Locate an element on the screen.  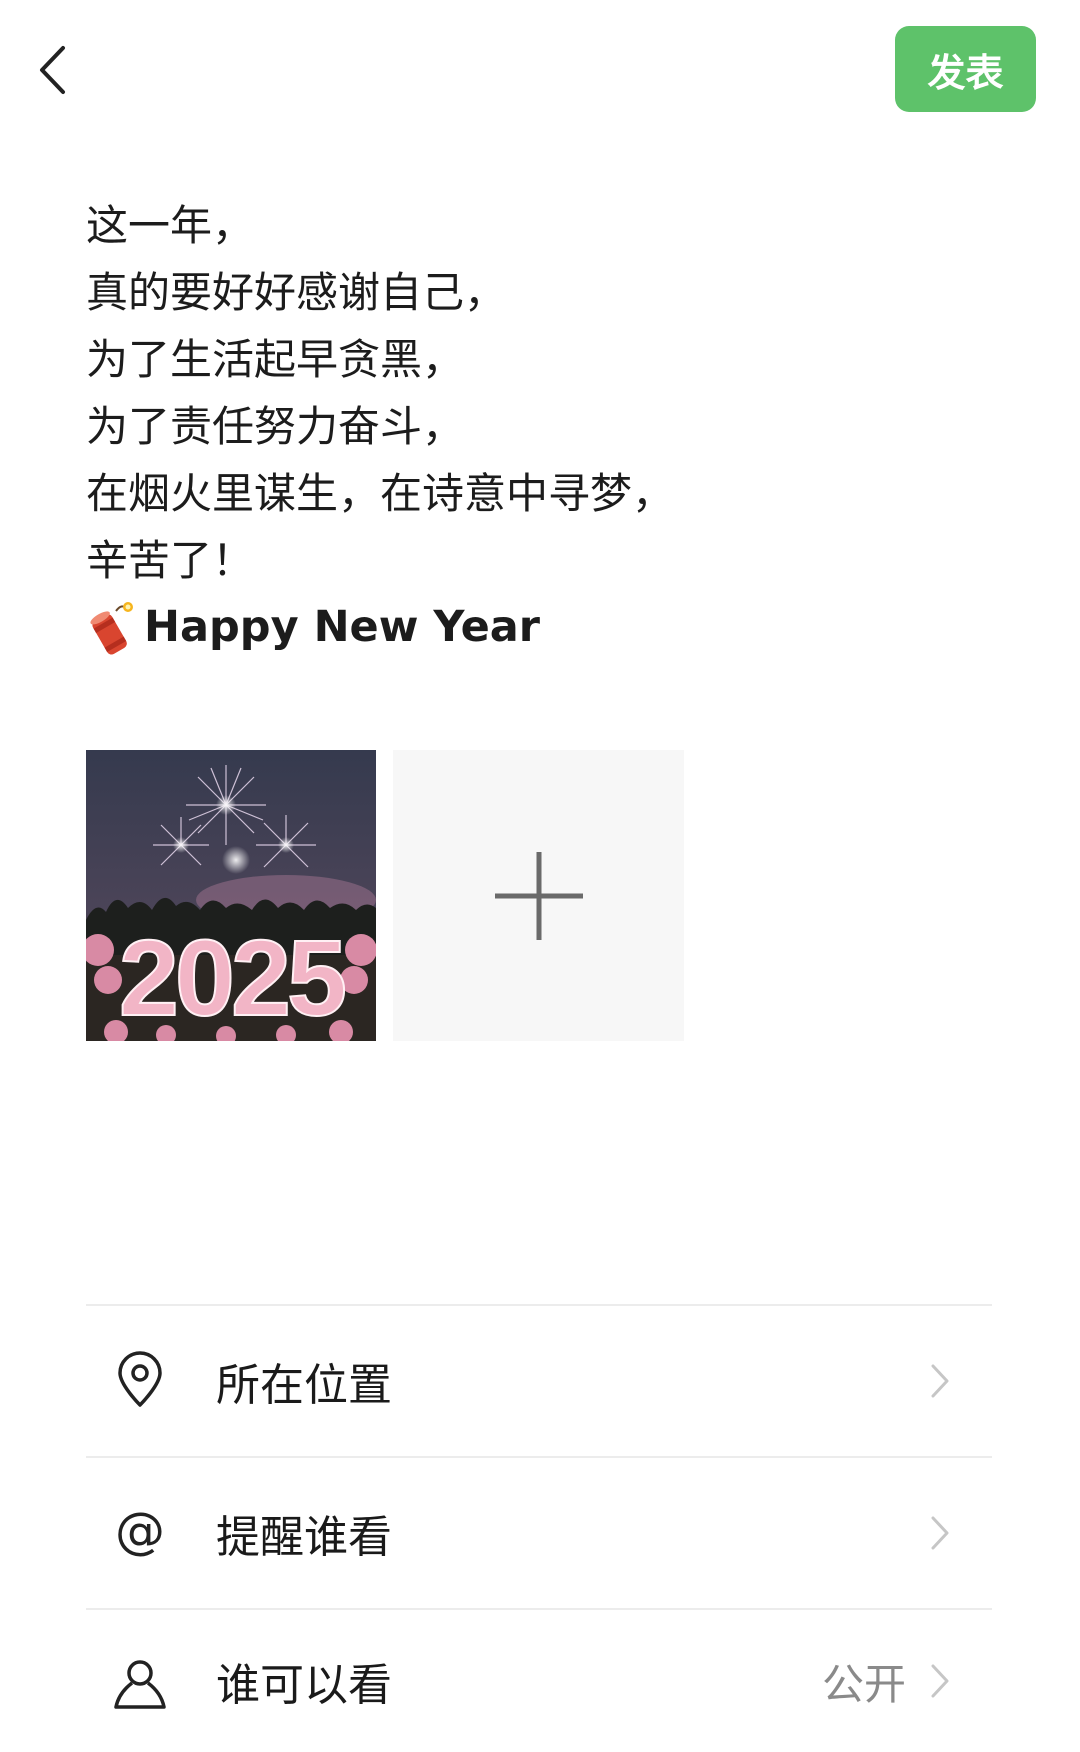
post-text-line: 真的要好好感谢自己， is located at coordinates (296, 292).